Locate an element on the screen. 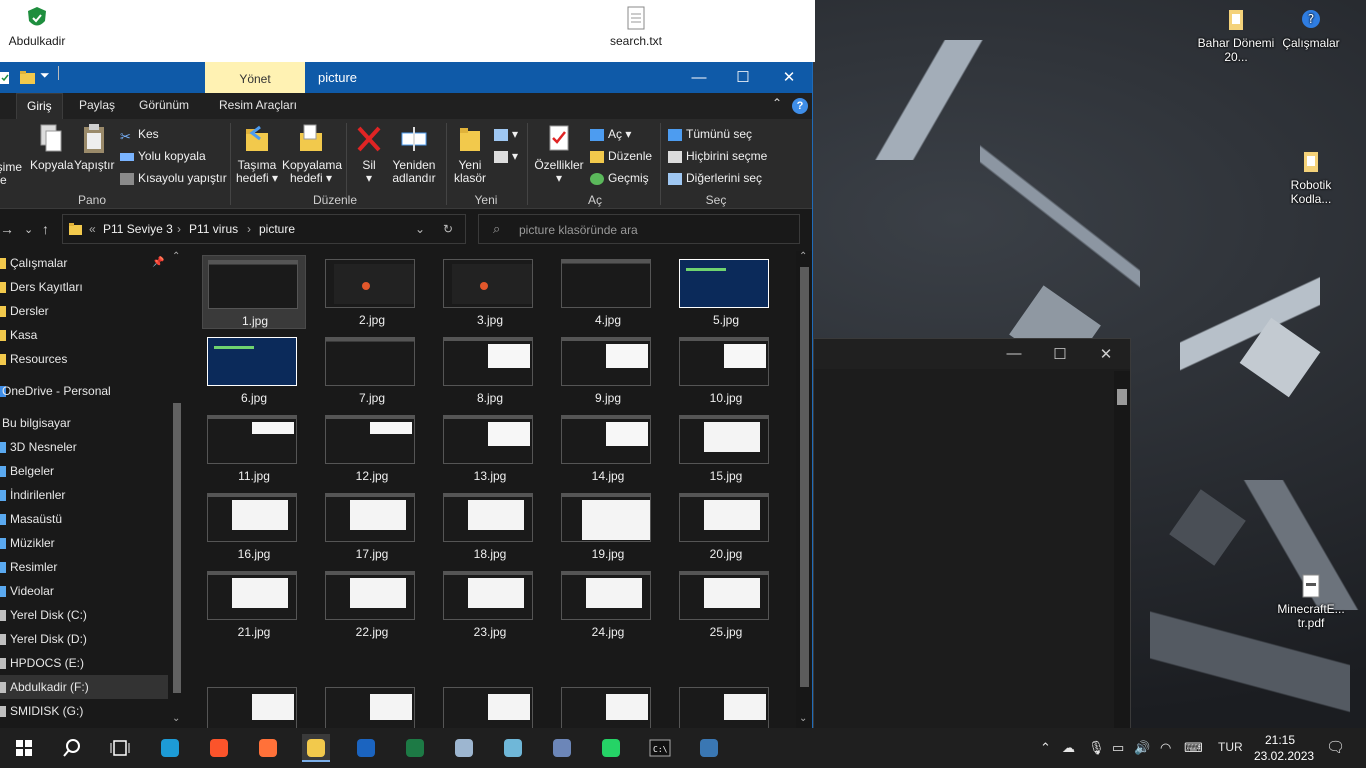  properties-button: Özellikler ▾ is located at coordinates (559, 154).